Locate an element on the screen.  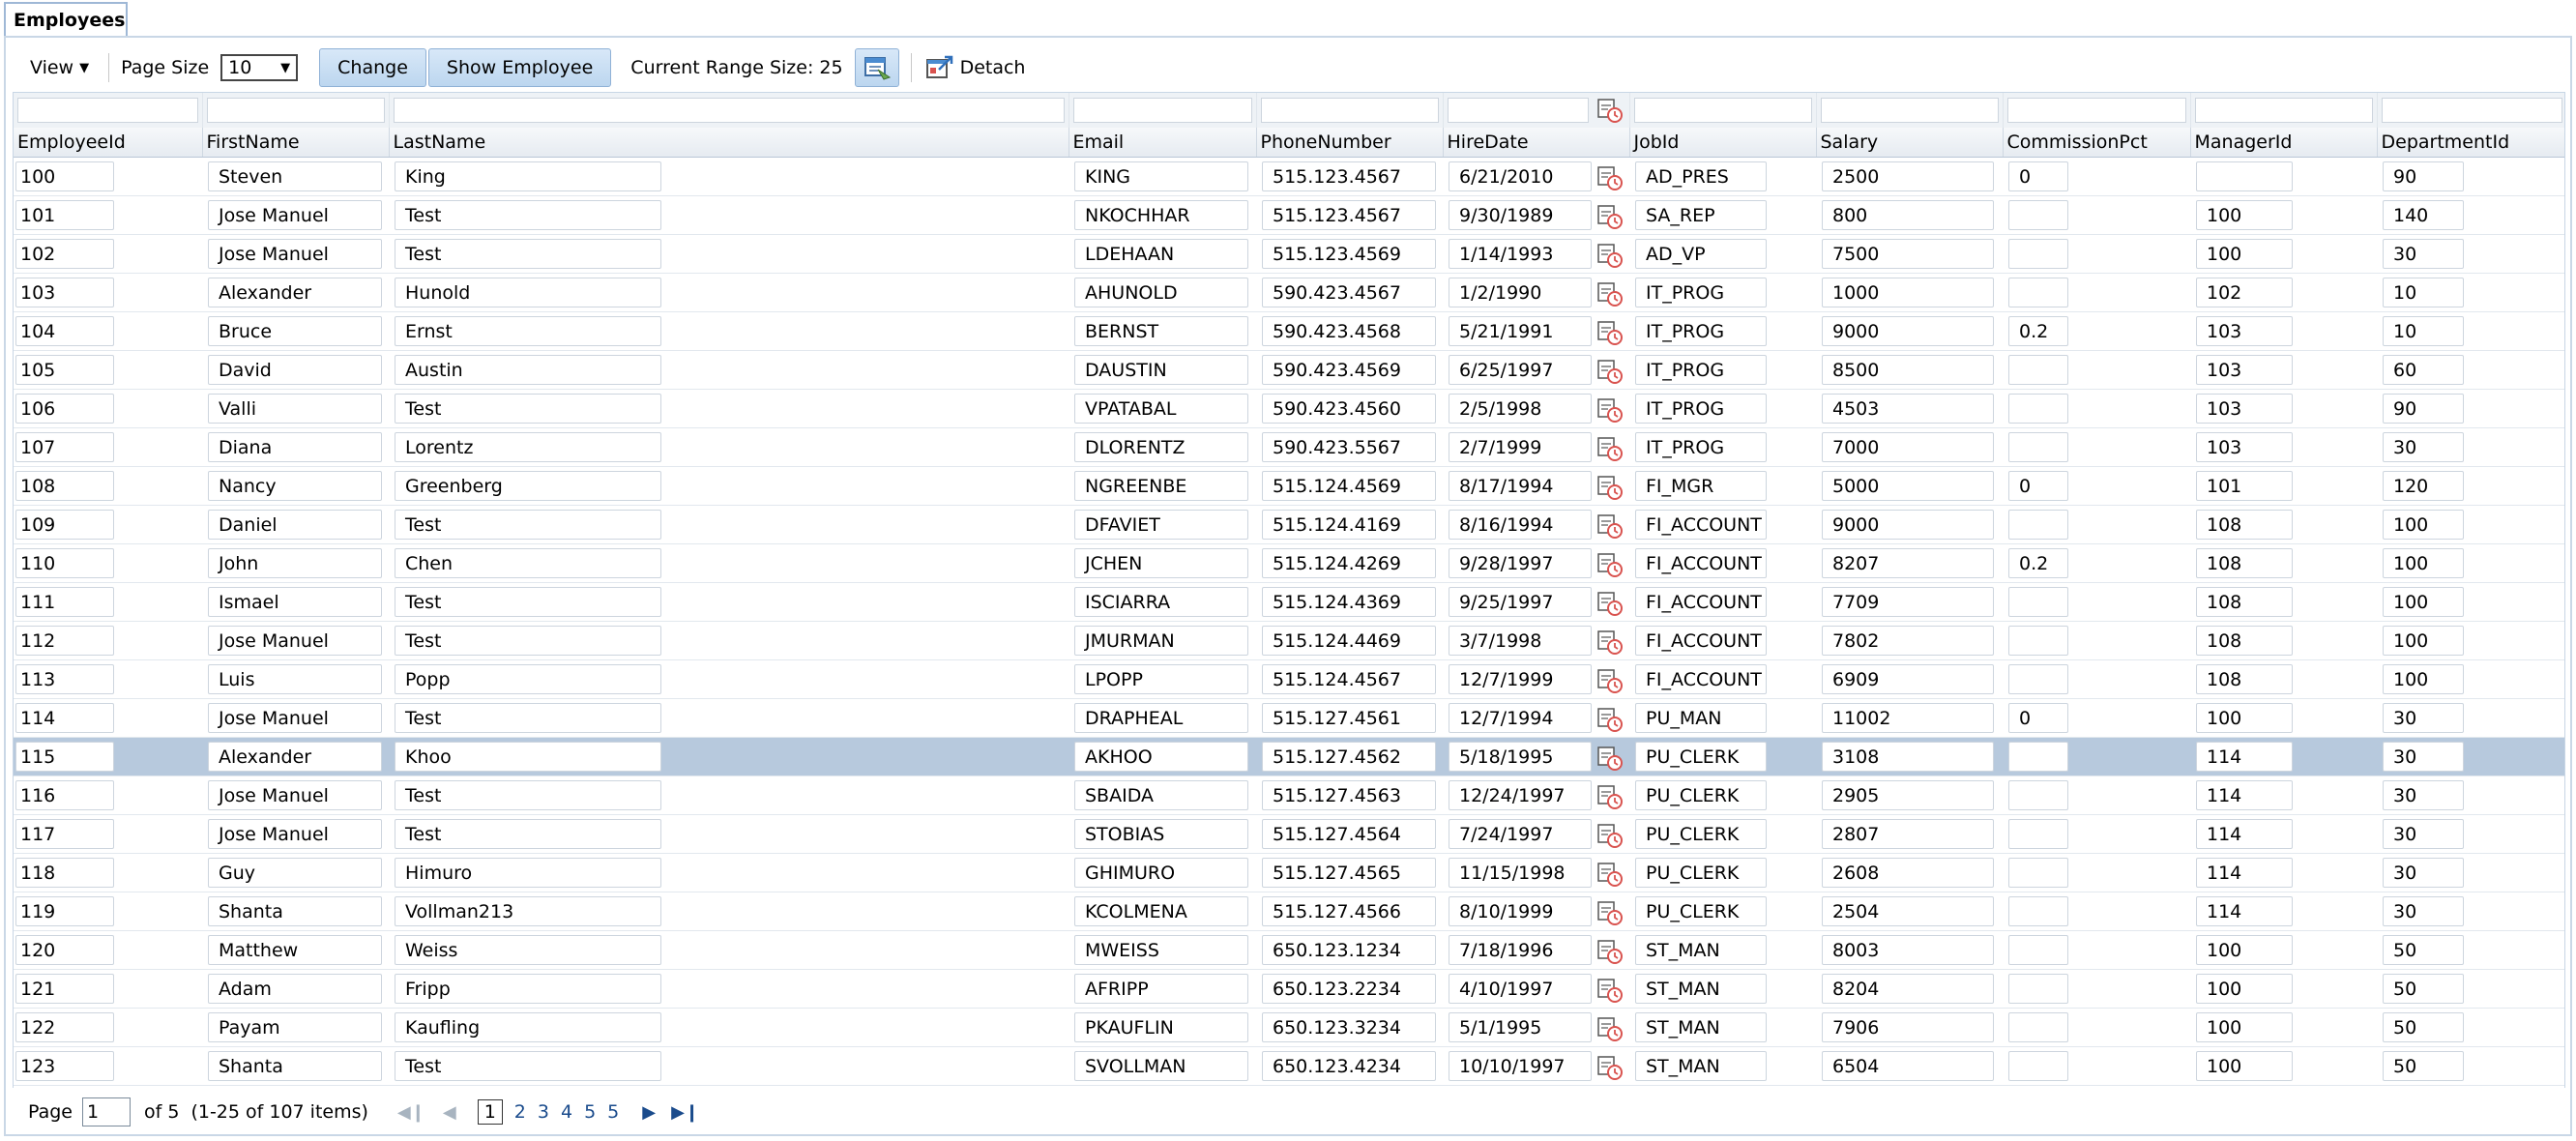
employeeid-field: 112 is located at coordinates (64, 641).